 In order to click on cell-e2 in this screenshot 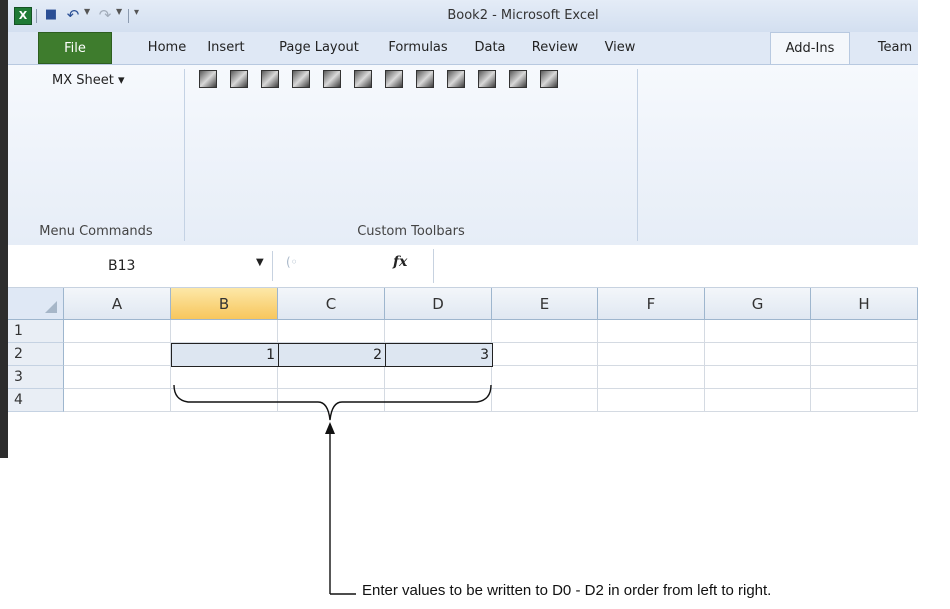, I will do `click(545, 354)`.